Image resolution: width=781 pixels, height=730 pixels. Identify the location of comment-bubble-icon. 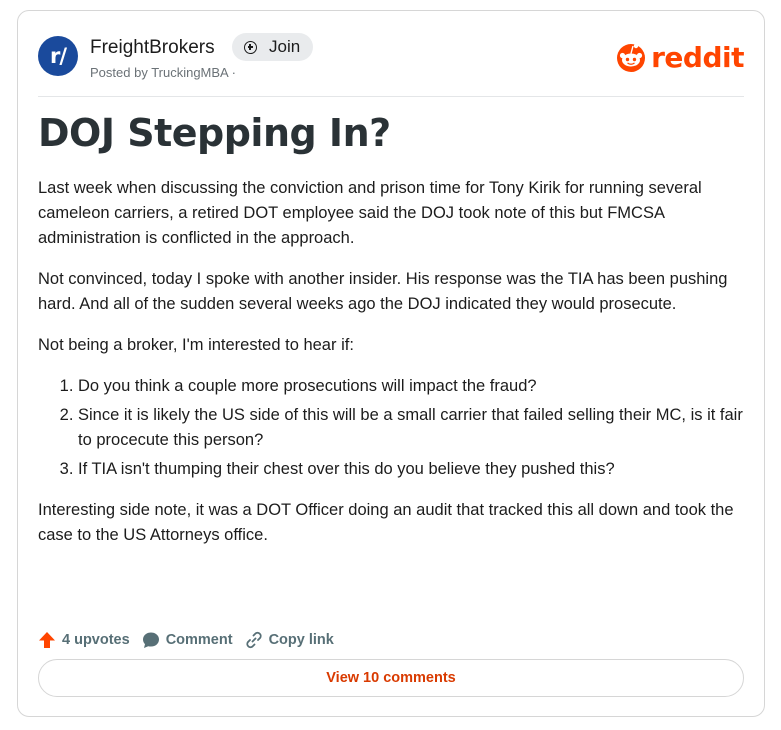
(150, 640).